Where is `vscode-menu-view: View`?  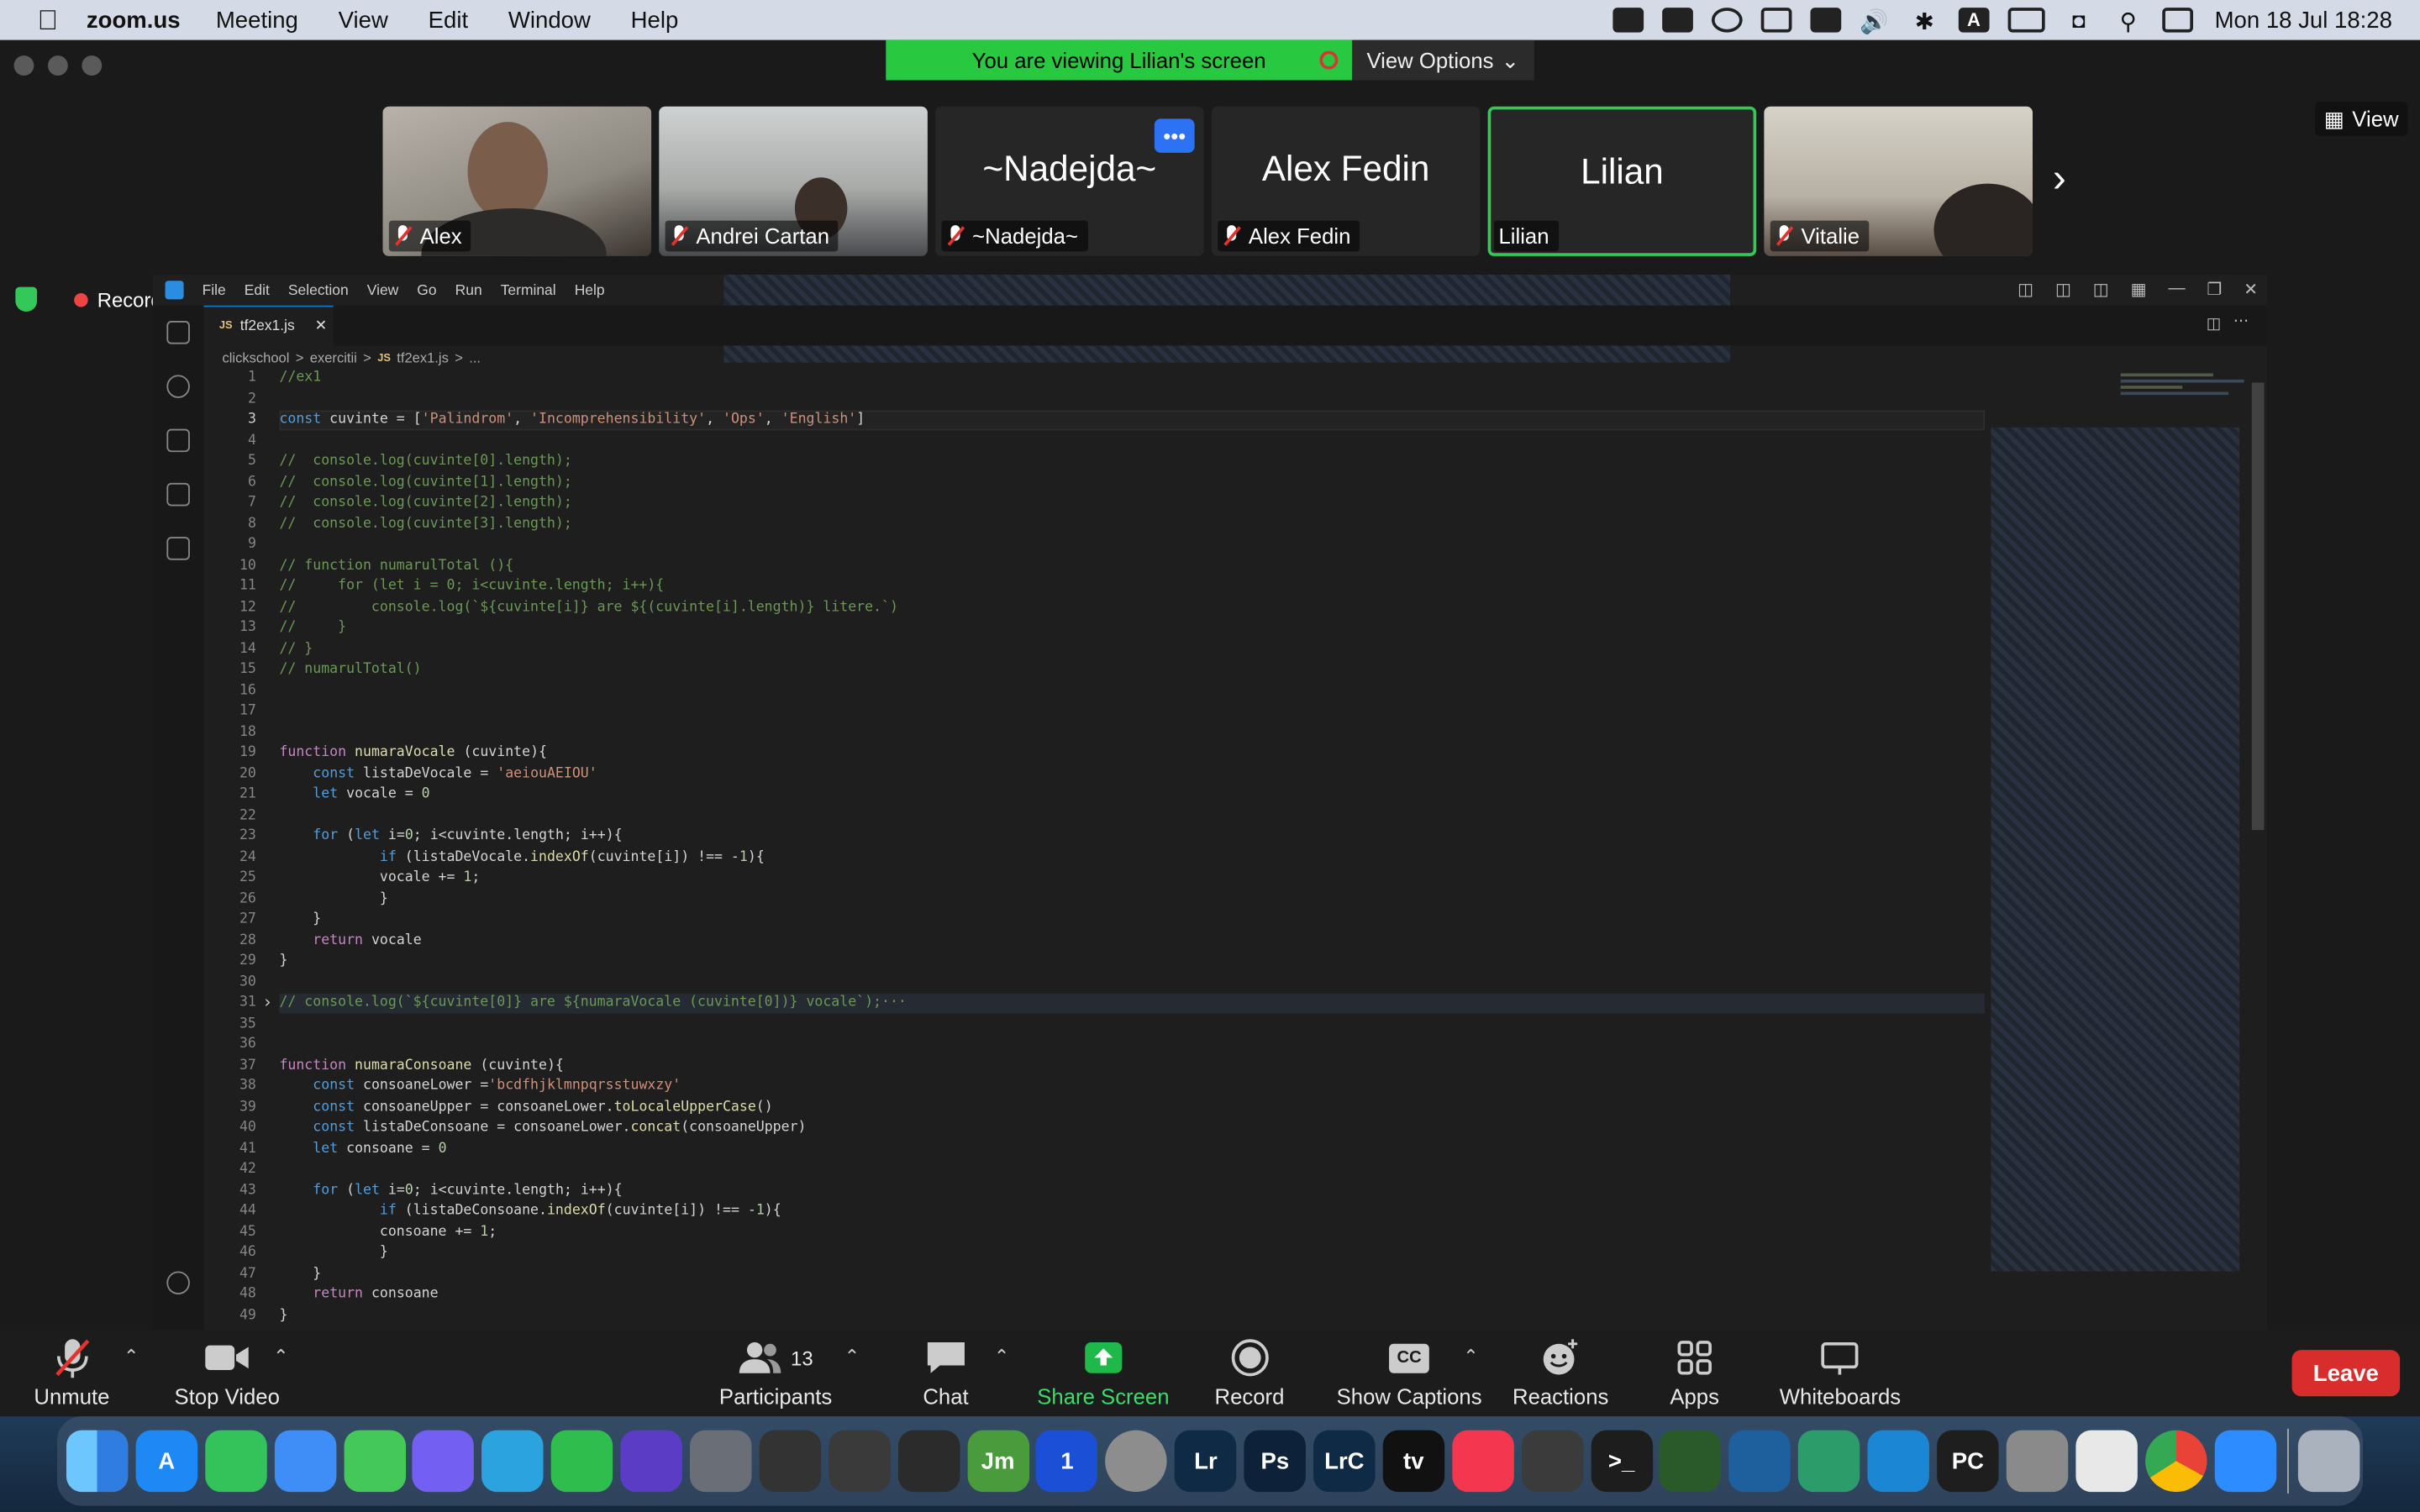
vscode-menu-view: View is located at coordinates (383, 289).